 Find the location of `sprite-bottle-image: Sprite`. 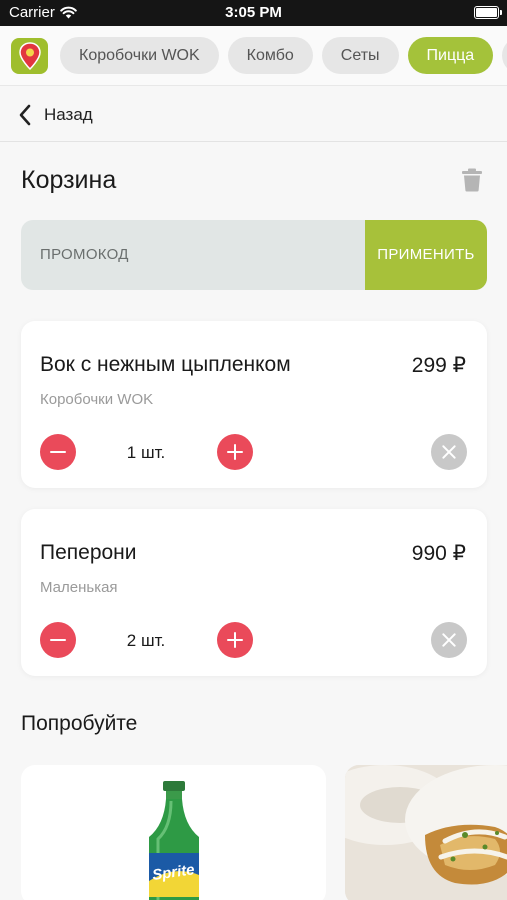

sprite-bottle-image: Sprite is located at coordinates (174, 840).